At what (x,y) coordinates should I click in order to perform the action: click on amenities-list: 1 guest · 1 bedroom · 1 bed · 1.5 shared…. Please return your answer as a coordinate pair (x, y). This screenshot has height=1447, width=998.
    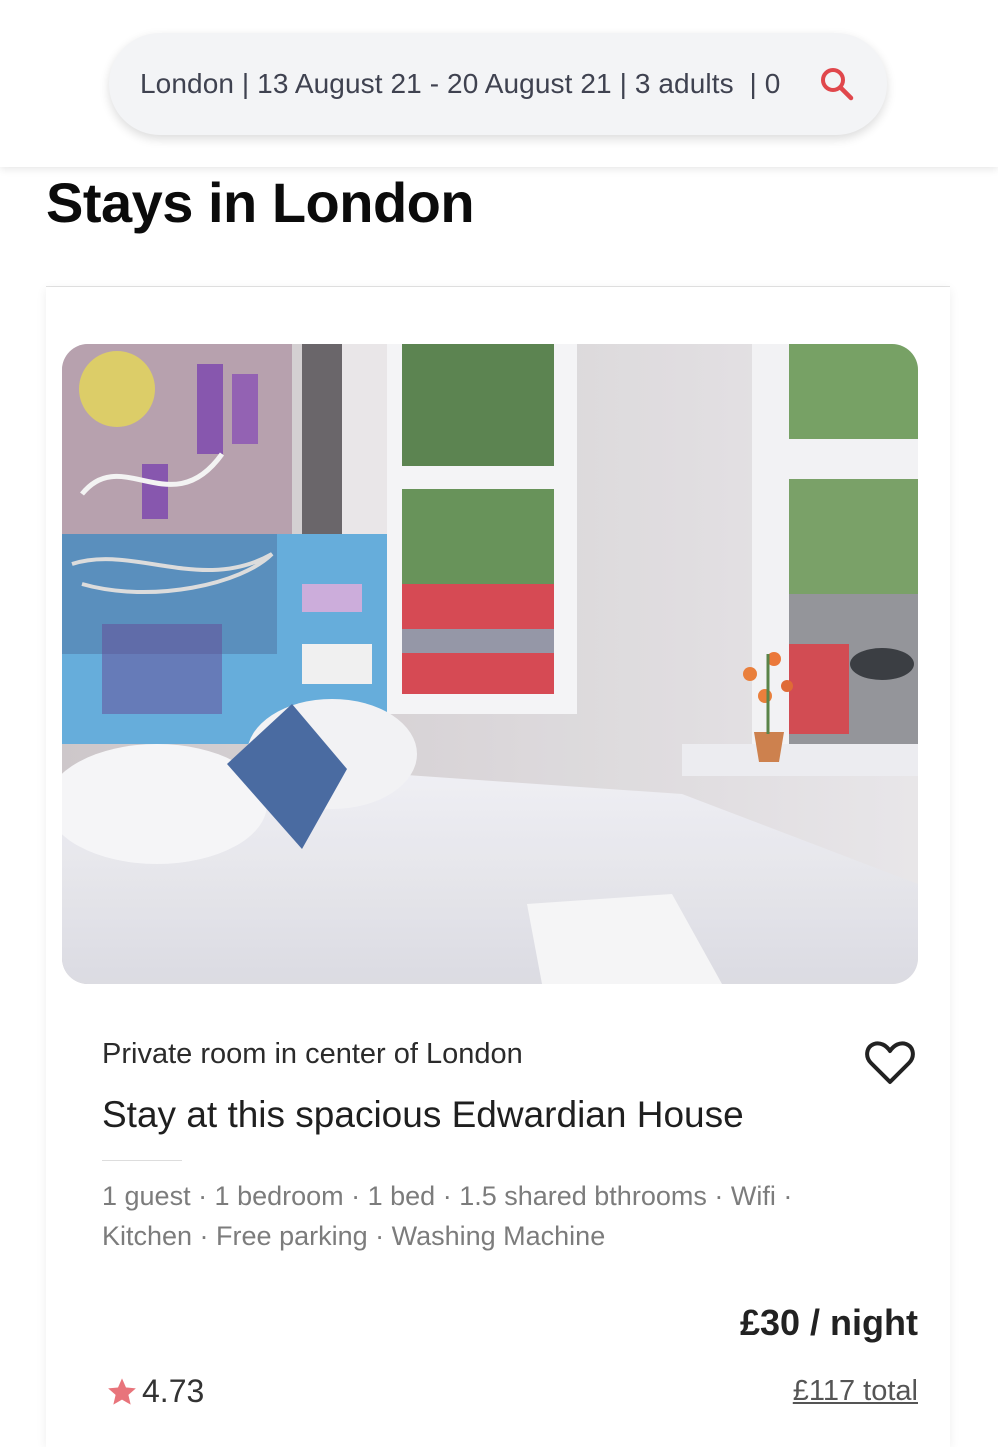
    Looking at the image, I should click on (447, 1216).